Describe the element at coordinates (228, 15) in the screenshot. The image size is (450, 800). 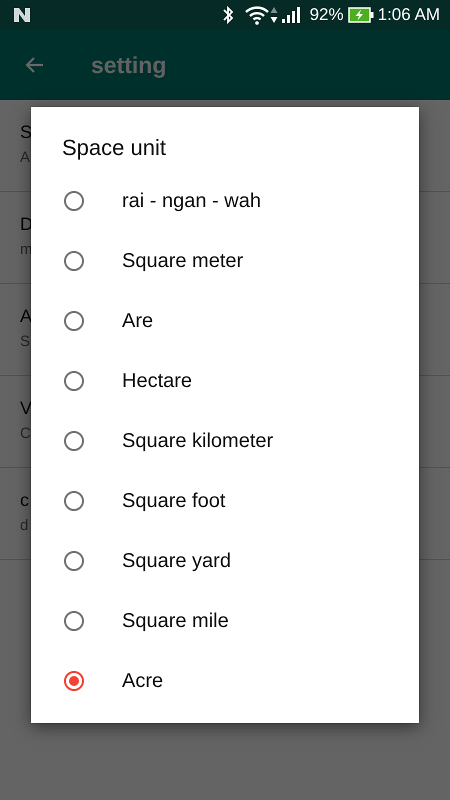
I see `bluetooth-icon` at that location.